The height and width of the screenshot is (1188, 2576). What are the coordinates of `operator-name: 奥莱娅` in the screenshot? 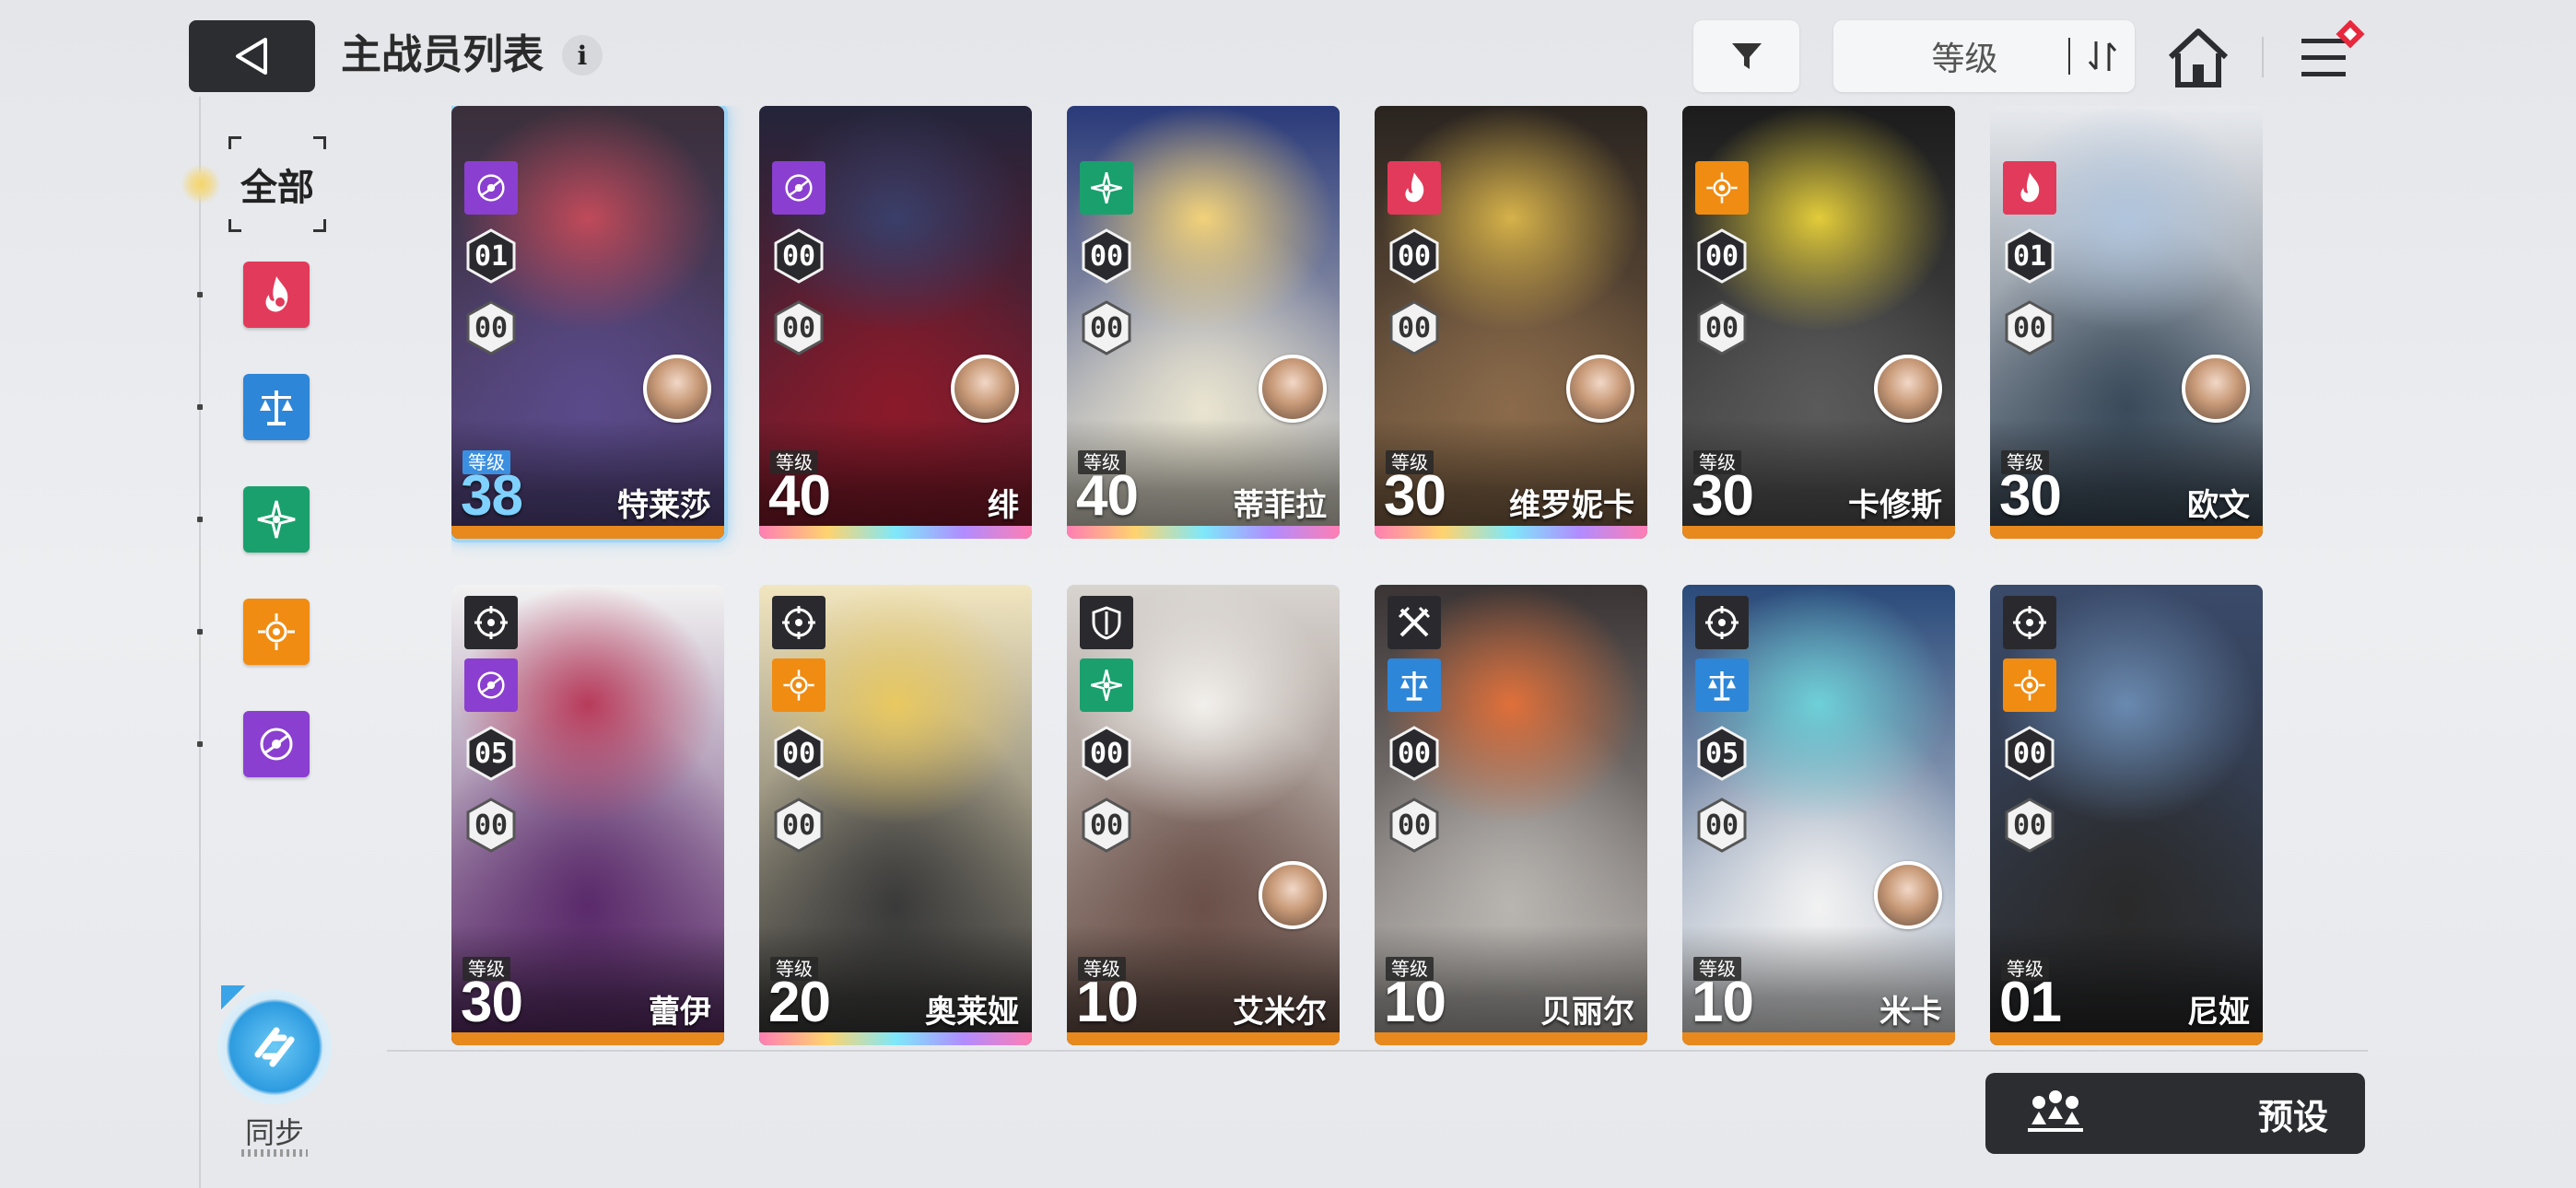 It's located at (972, 1013).